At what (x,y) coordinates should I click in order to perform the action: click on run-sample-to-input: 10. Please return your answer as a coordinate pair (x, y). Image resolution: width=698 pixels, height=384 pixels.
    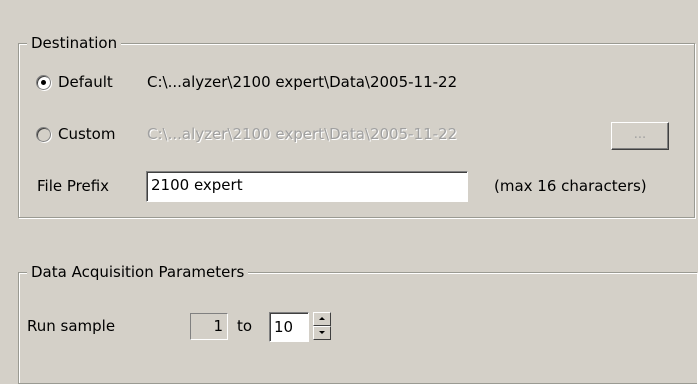
    Looking at the image, I should click on (289, 327).